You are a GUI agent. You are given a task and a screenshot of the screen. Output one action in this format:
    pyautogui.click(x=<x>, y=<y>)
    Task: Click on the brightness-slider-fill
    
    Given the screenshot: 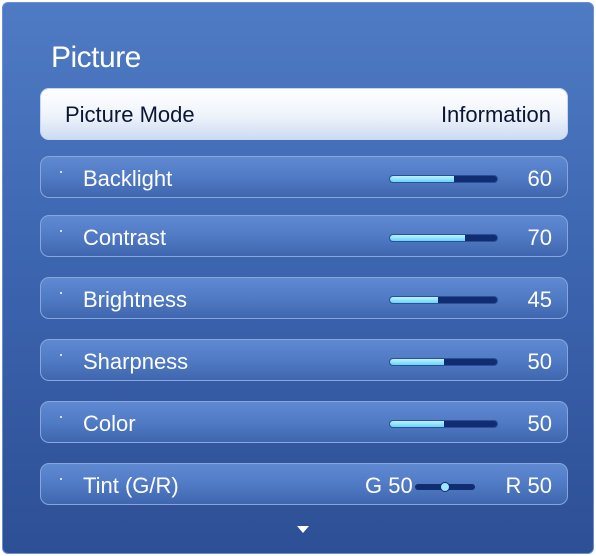 What is the action you would take?
    pyautogui.click(x=414, y=300)
    